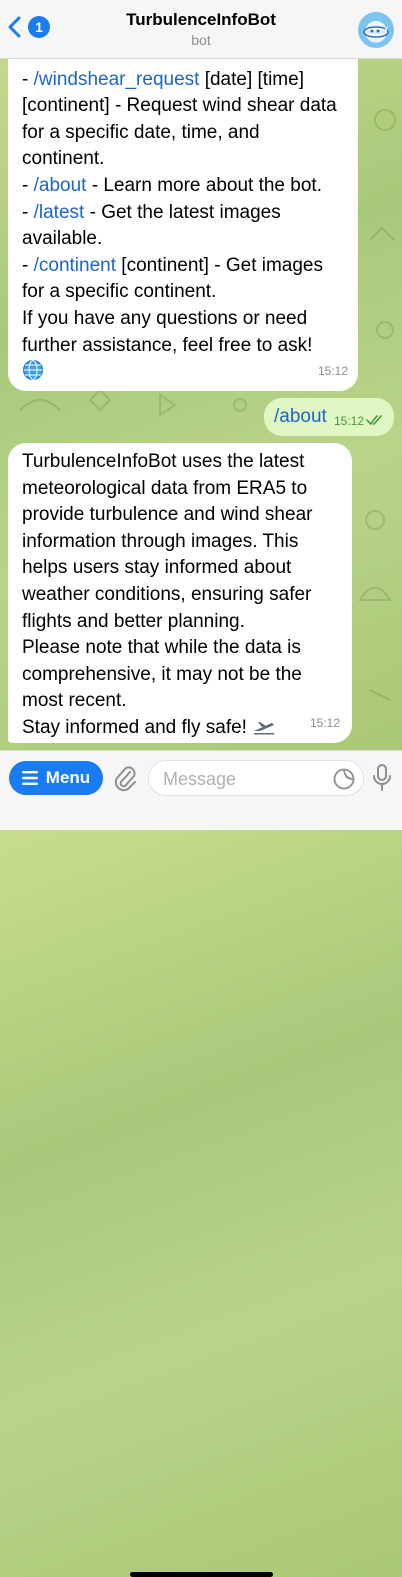 This screenshot has height=1577, width=402. I want to click on chat-subtitle: bot, so click(201, 40).